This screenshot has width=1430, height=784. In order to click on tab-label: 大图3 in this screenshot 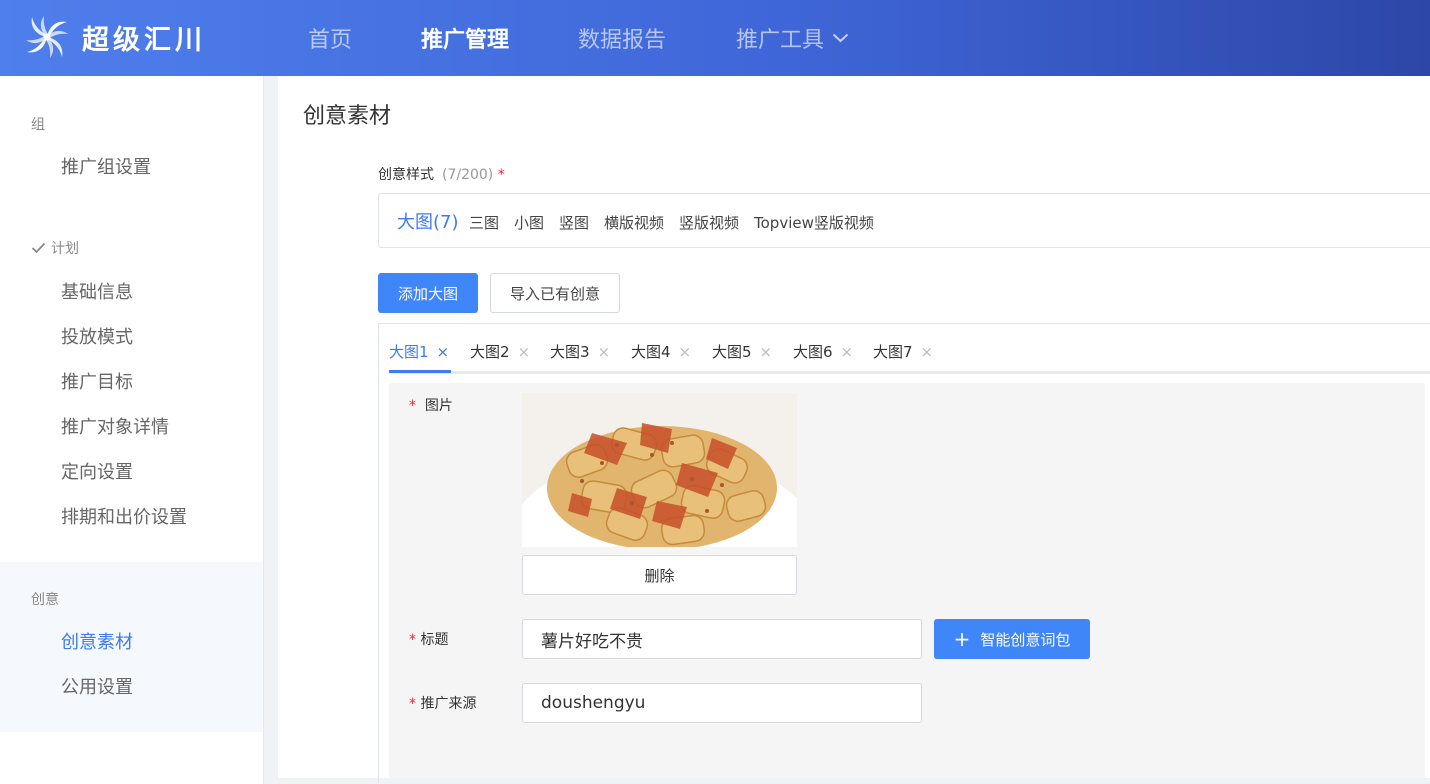, I will do `click(570, 352)`.